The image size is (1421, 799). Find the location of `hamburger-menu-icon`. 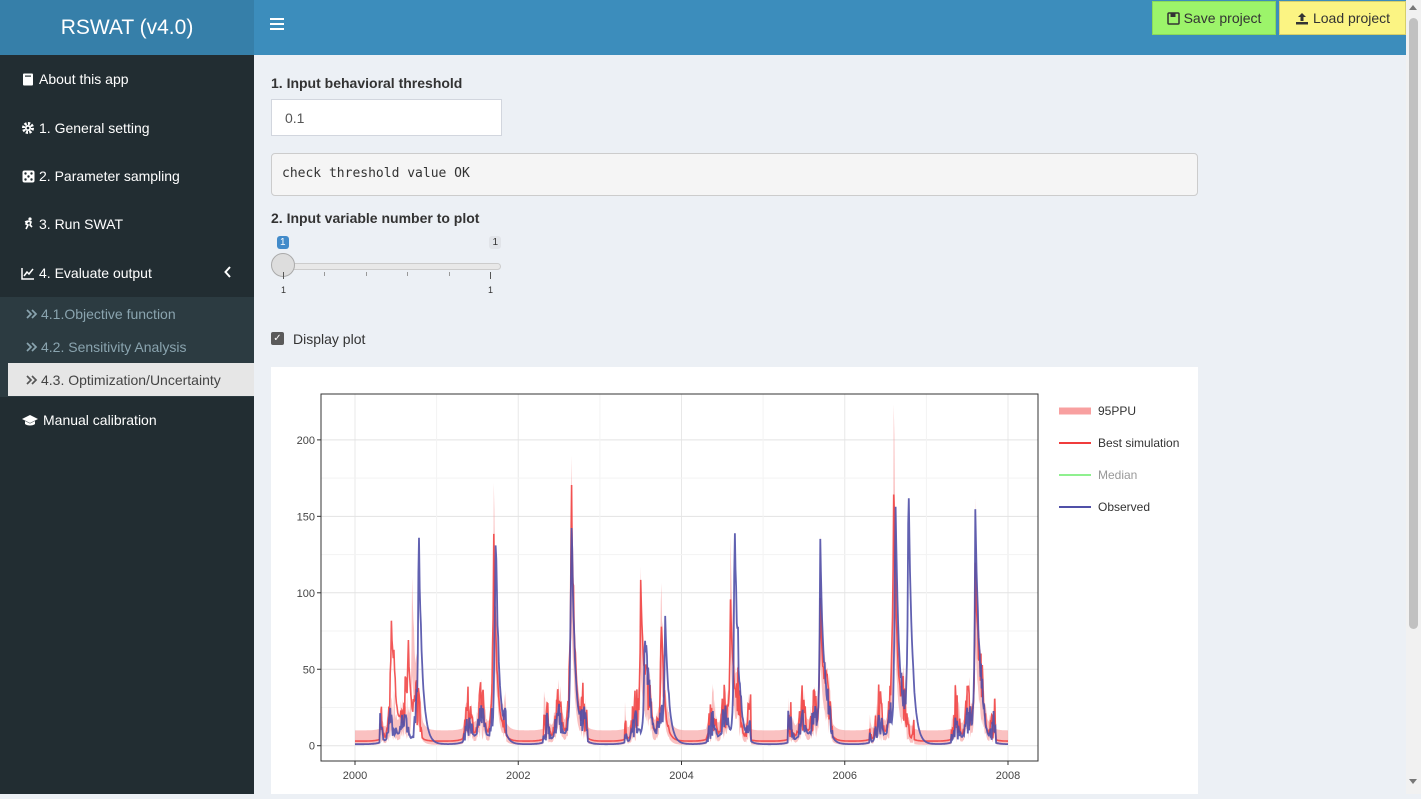

hamburger-menu-icon is located at coordinates (277, 25).